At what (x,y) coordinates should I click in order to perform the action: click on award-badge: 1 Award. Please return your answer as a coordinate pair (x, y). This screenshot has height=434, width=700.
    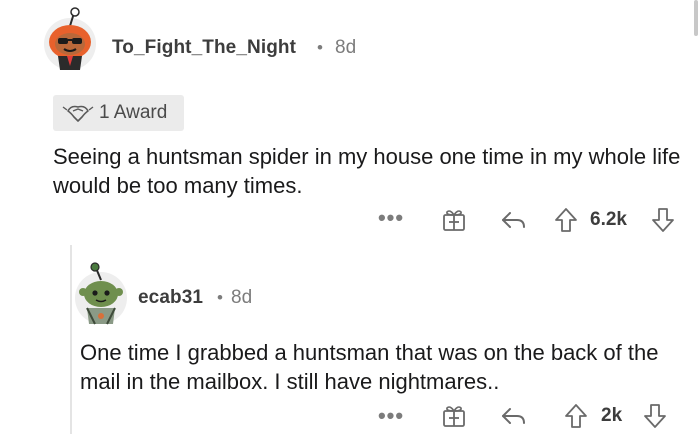
    Looking at the image, I should click on (118, 113).